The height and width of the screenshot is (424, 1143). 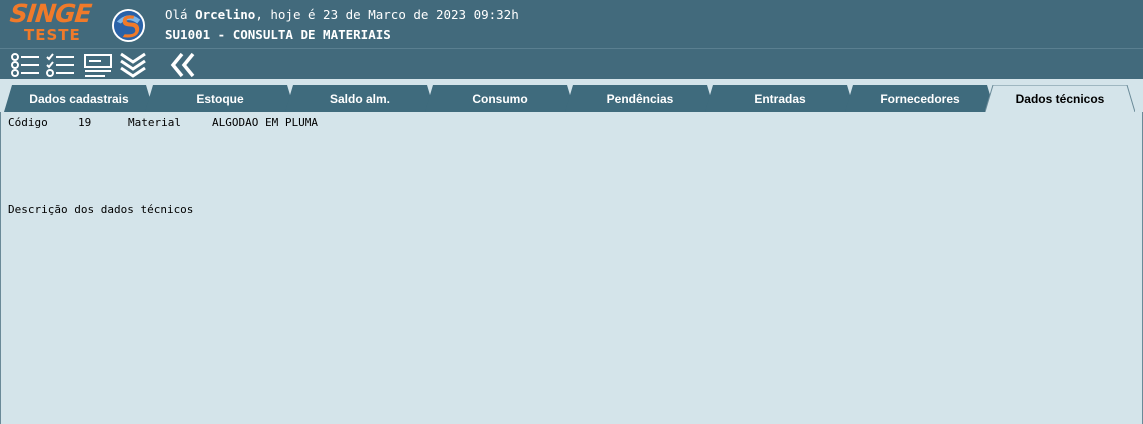 I want to click on tab-saldo-alm: Saldo alm., so click(x=360, y=98).